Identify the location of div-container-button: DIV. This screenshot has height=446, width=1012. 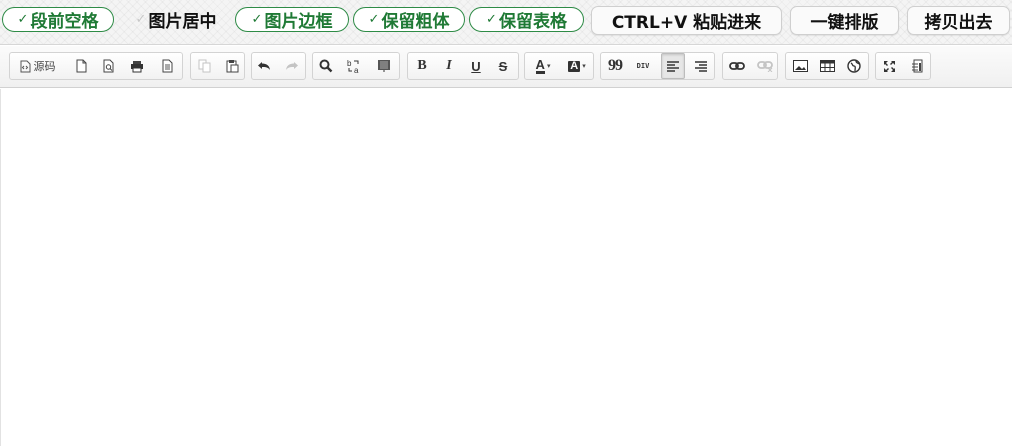
(643, 66).